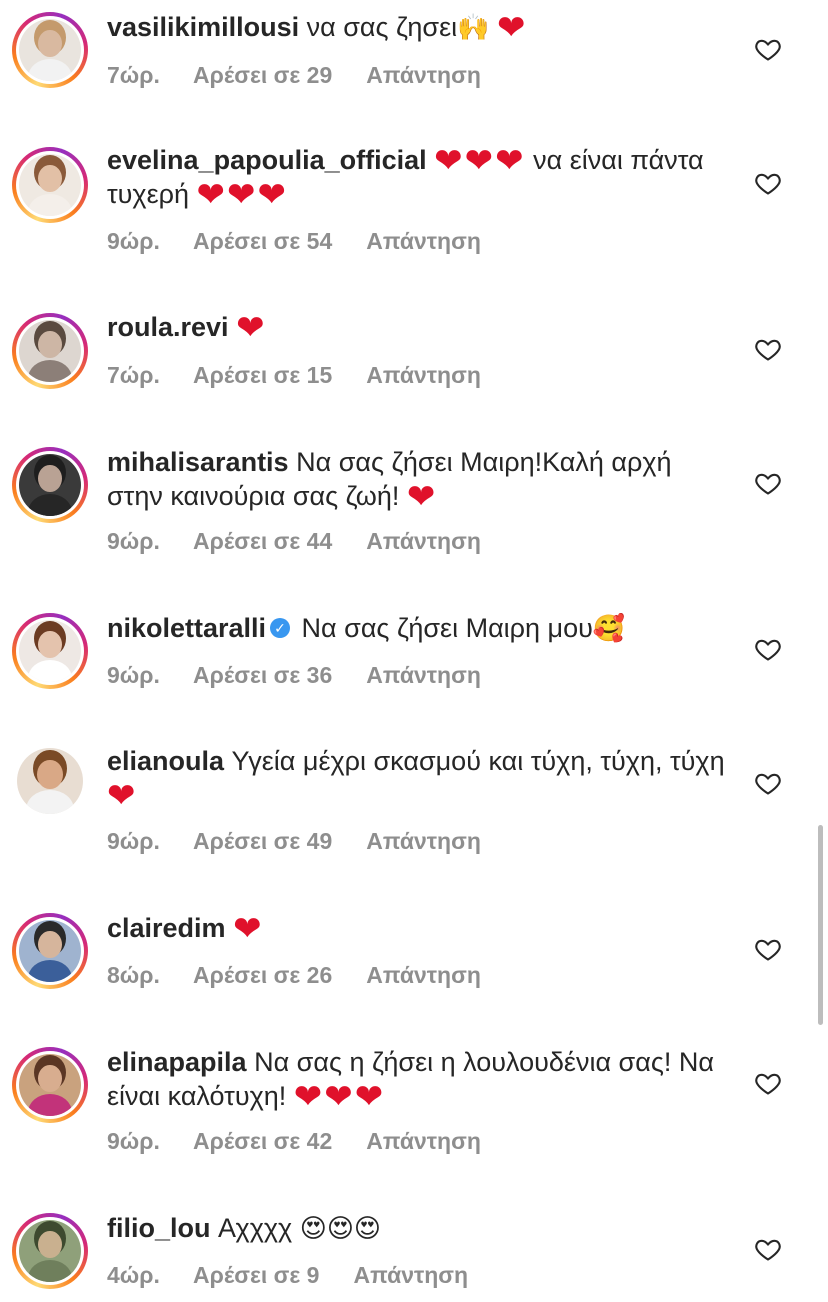 The height and width of the screenshot is (1302, 828). I want to click on comment-meta: 9ώρ. Αρέσει σε 42 Απάντηση, so click(294, 1141).